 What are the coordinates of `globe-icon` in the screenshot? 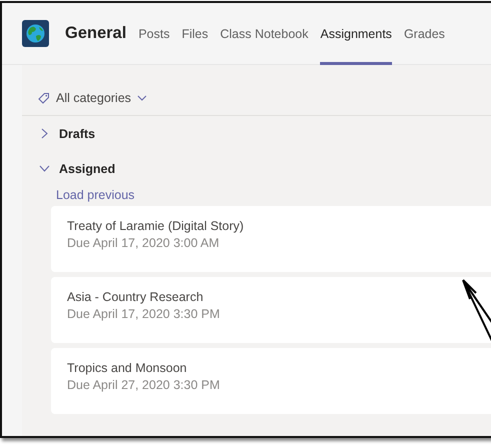 It's located at (35, 33).